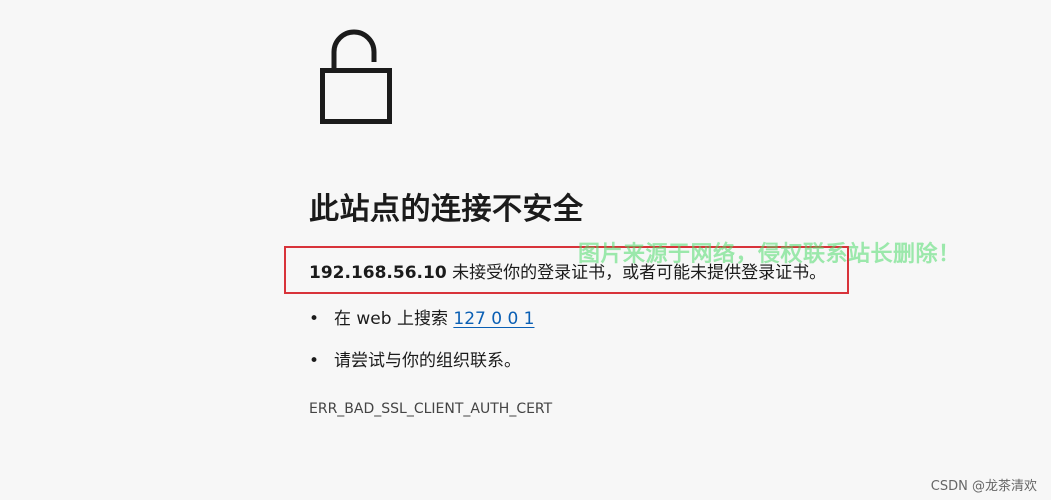 The image size is (1051, 500). What do you see at coordinates (356, 76) in the screenshot?
I see `unlocked-padlock-icon` at bounding box center [356, 76].